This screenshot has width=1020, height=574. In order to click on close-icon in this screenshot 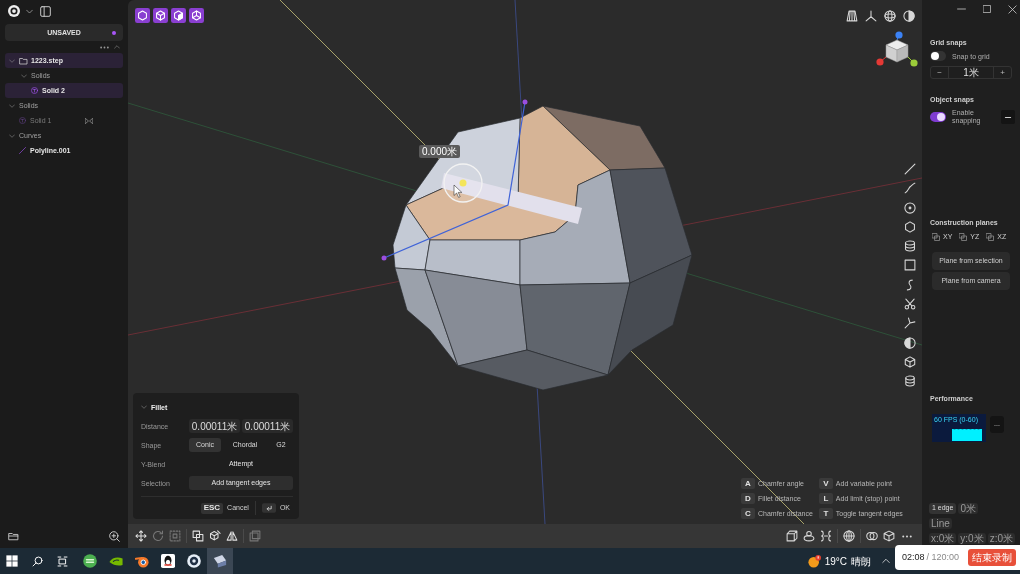, I will do `click(1012, 9)`.